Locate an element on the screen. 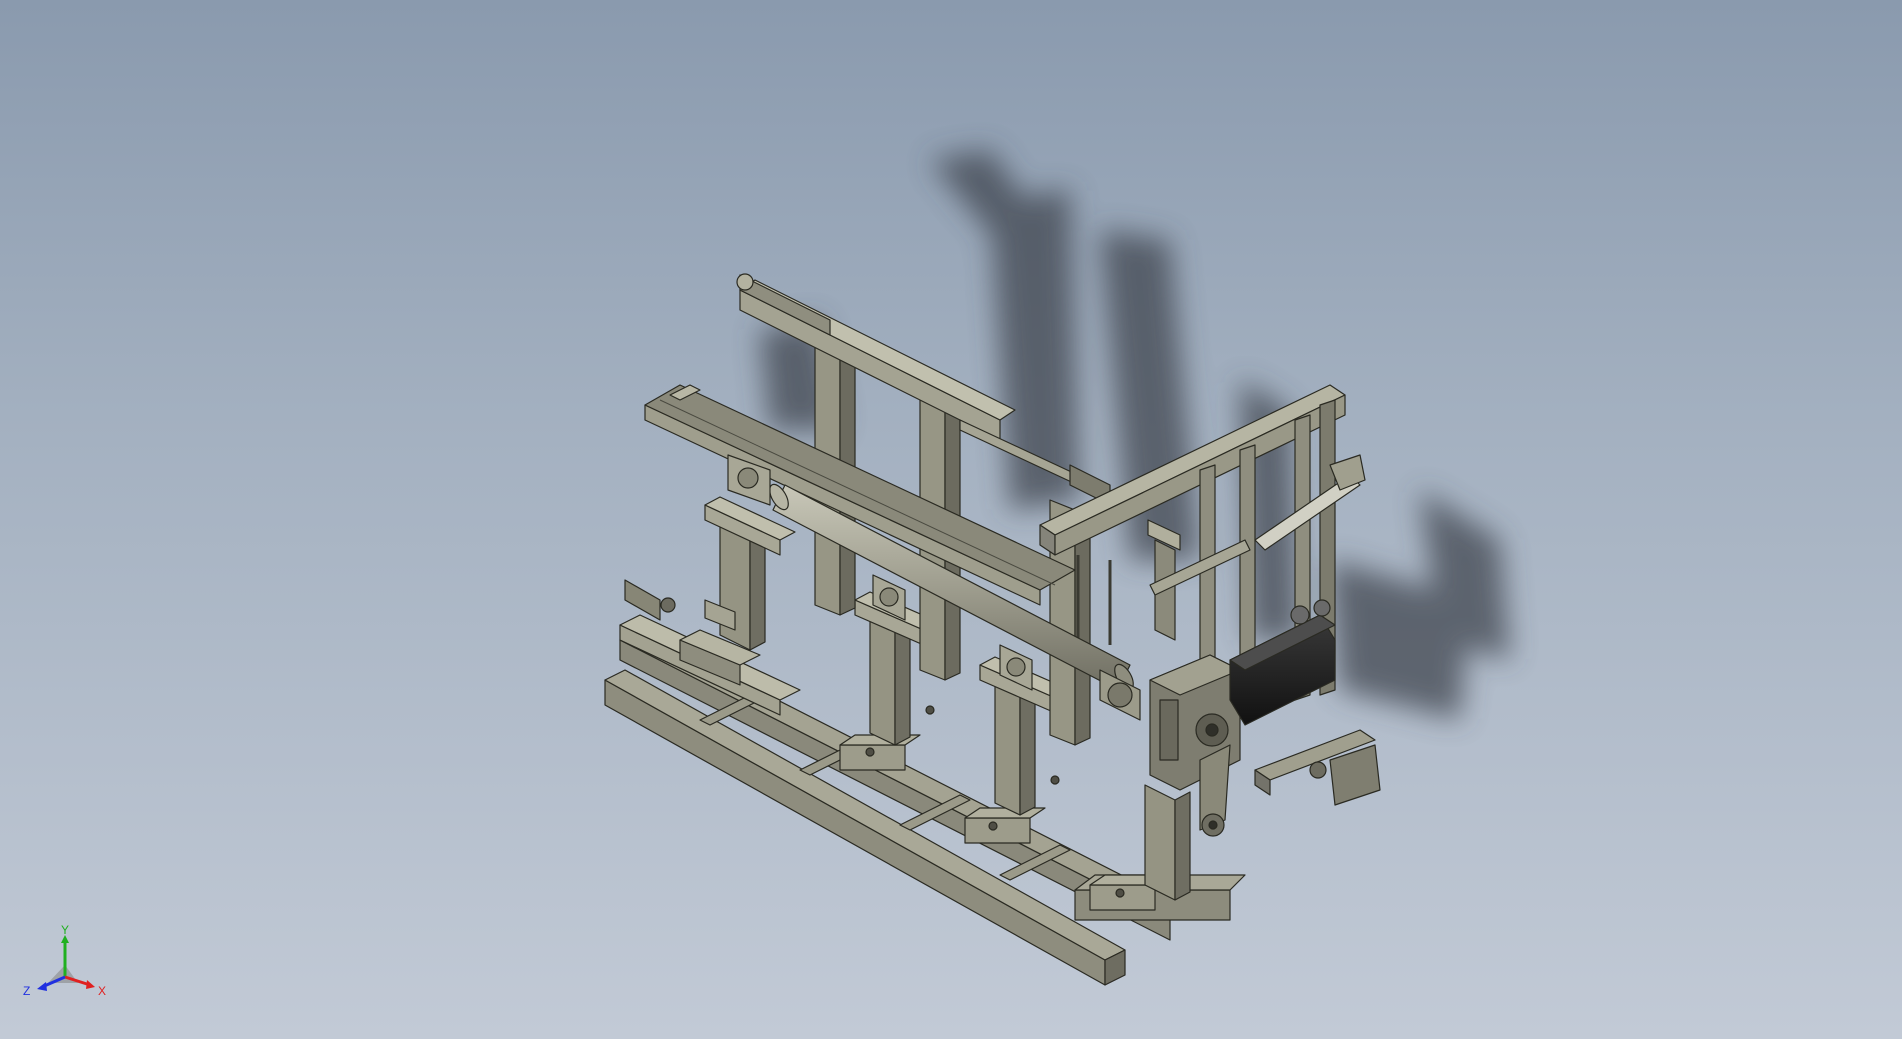 This screenshot has width=1902, height=1039. view-orientation-triad: Y X Z is located at coordinates (65, 965).